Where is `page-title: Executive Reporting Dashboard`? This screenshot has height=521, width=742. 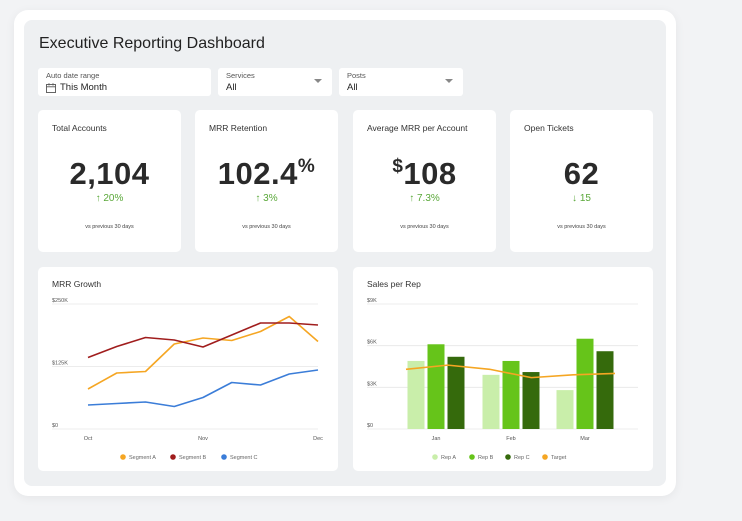 page-title: Executive Reporting Dashboard is located at coordinates (152, 43).